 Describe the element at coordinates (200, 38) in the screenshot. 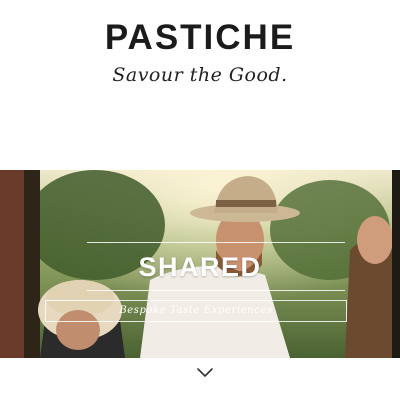

I see `logo: PASTICHE` at that location.